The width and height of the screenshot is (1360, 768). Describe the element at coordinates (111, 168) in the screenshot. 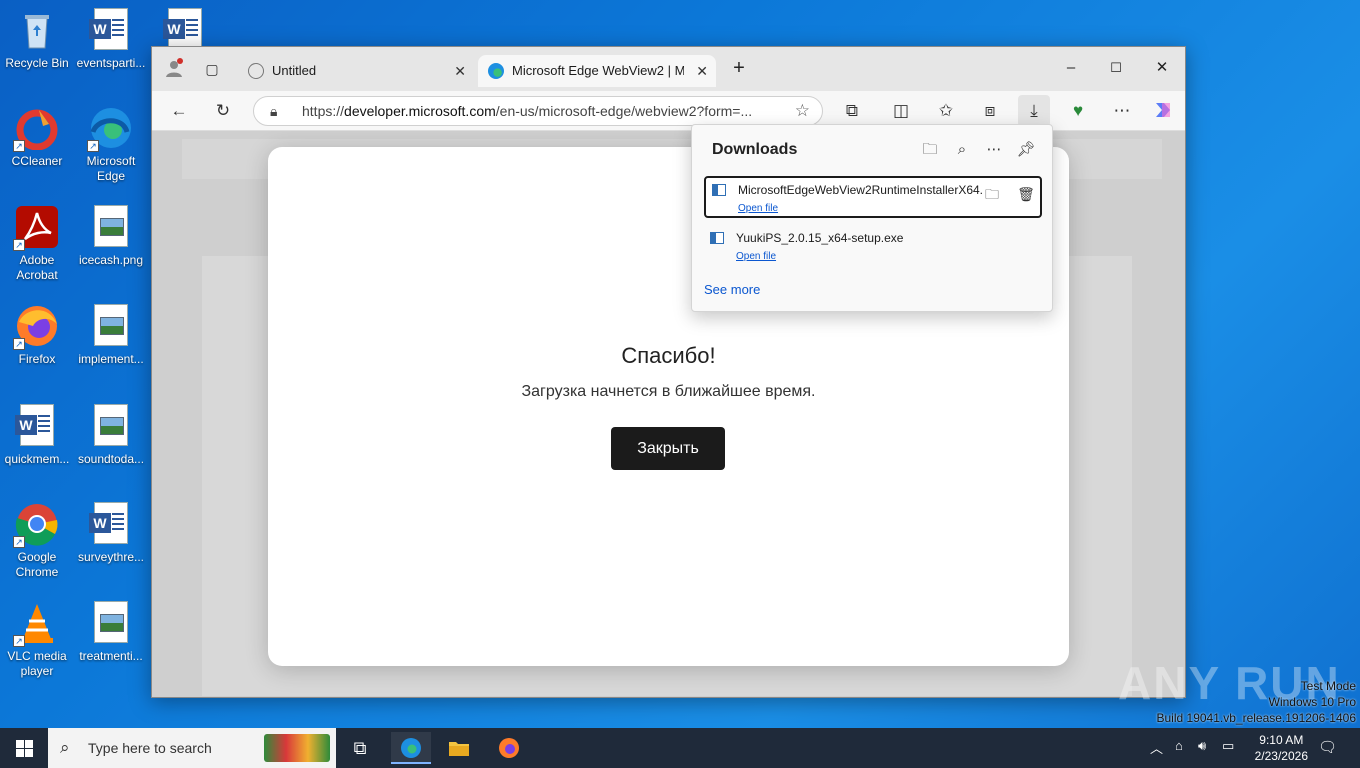

I see `desktop-icon-label: Microsoft Edge` at that location.